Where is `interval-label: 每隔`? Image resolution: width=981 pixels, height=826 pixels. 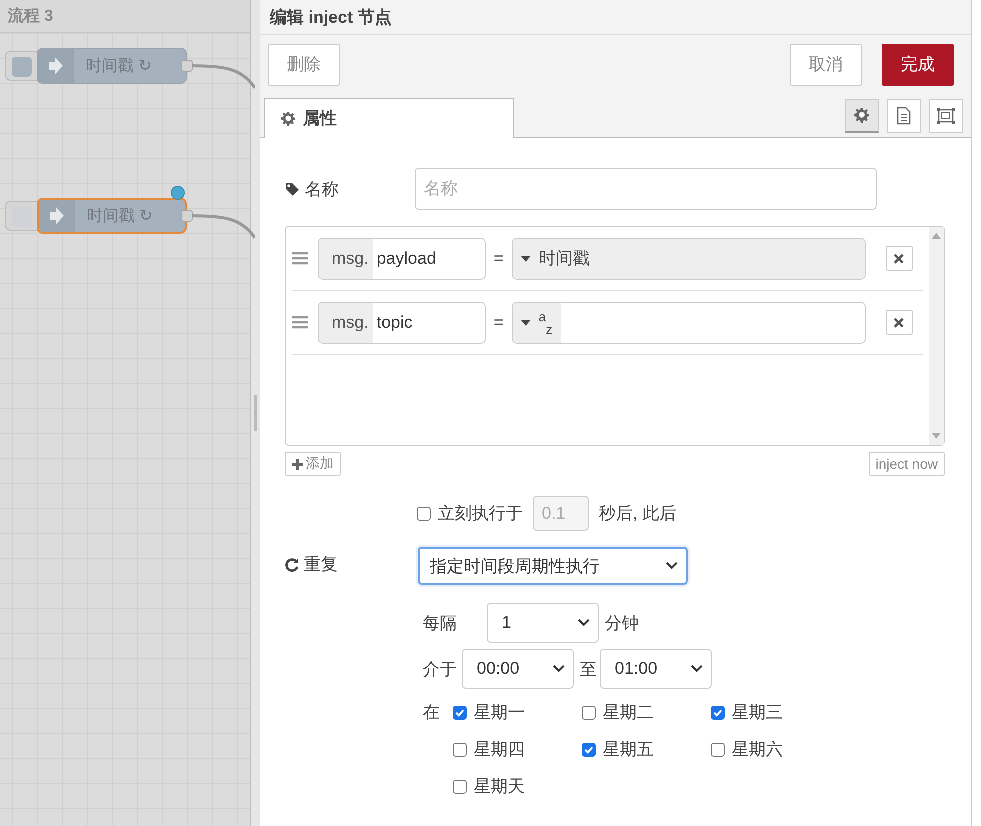
interval-label: 每隔 is located at coordinates (440, 623).